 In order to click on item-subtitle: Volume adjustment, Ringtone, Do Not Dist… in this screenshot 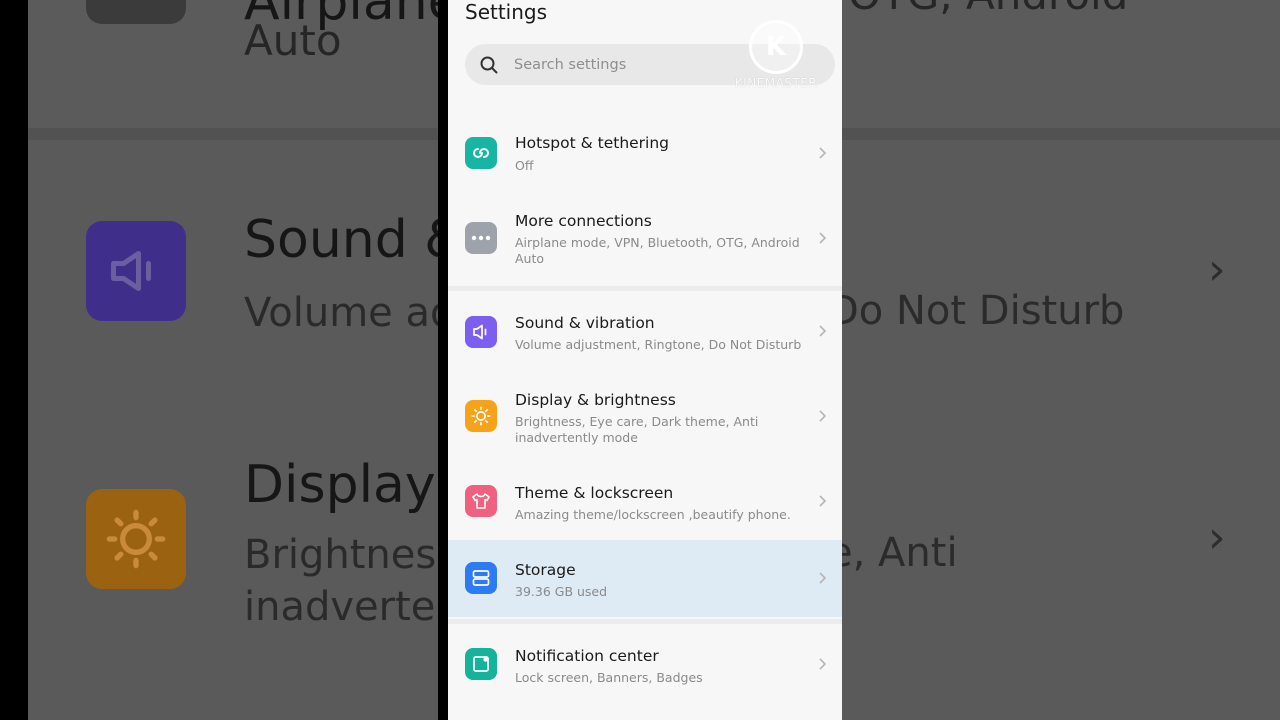, I will do `click(658, 344)`.